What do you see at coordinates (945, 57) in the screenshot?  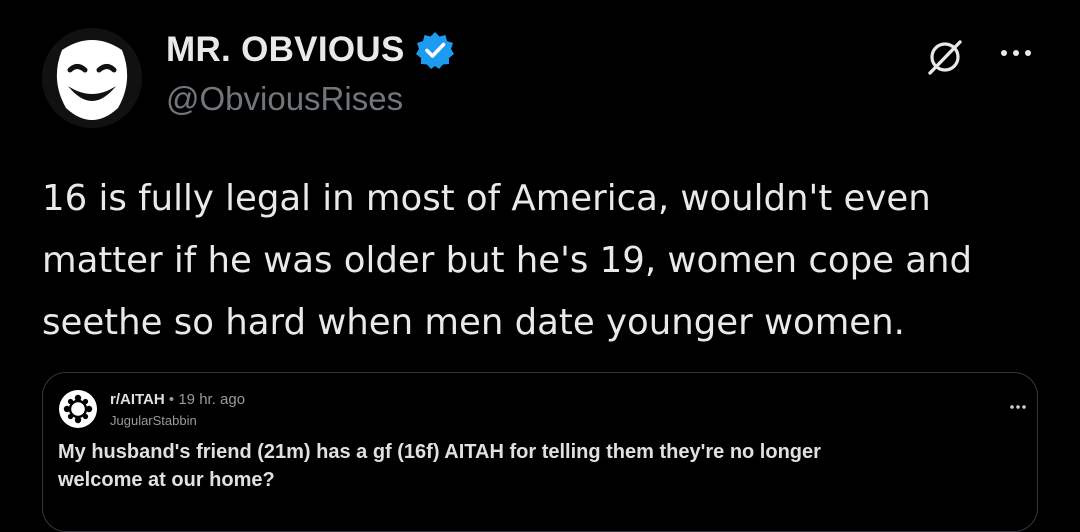 I see `grok-icon` at bounding box center [945, 57].